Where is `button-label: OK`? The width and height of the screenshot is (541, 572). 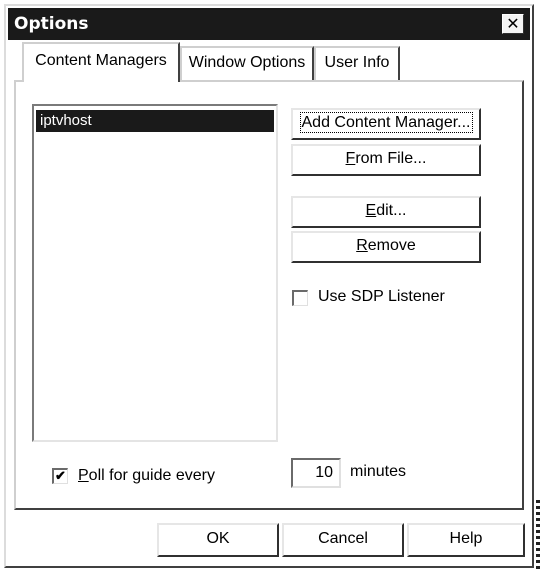 button-label: OK is located at coordinates (218, 538).